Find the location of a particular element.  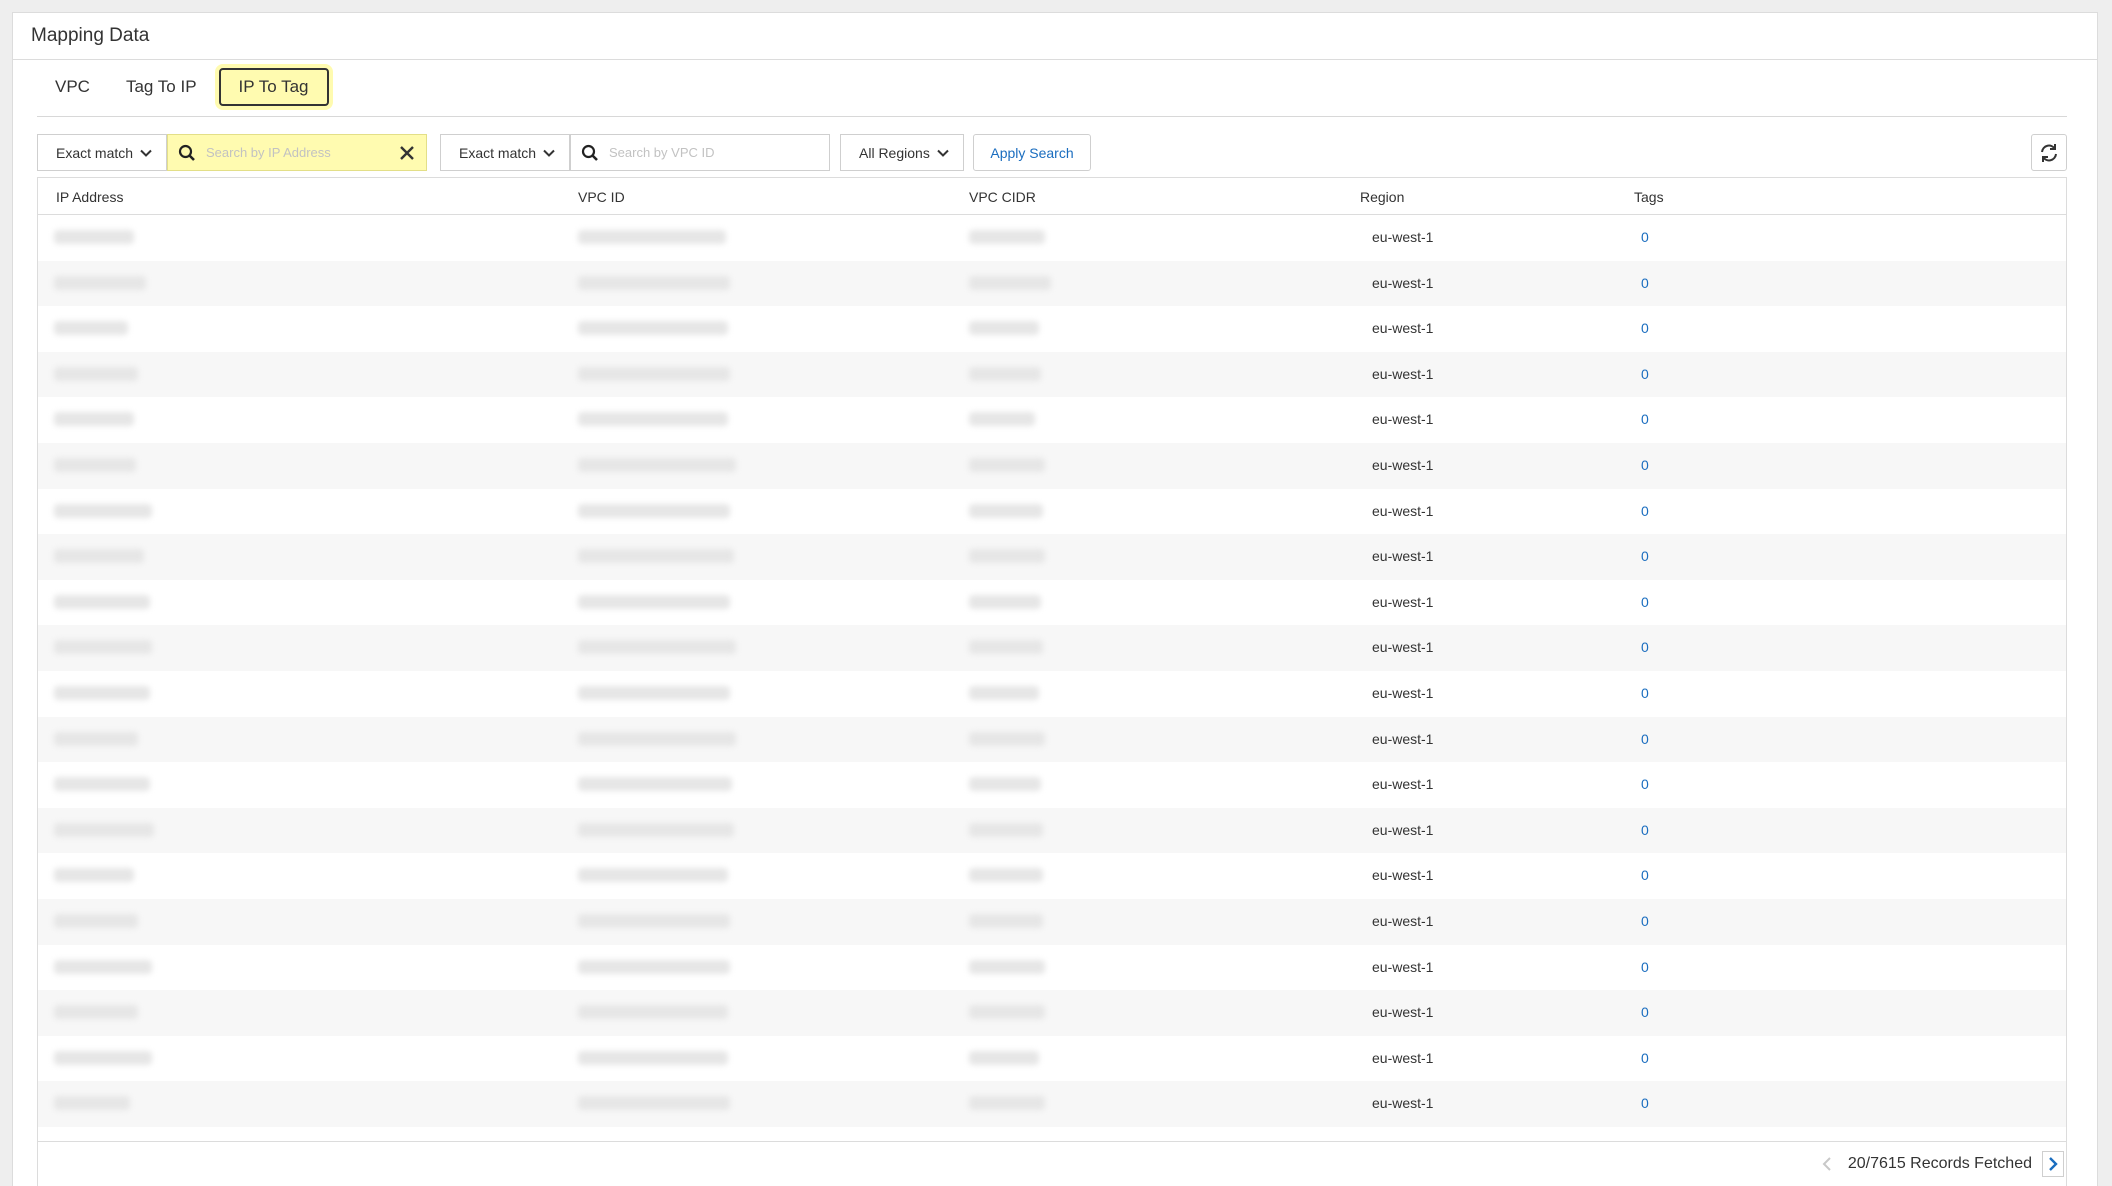

records-fetched-count: 20/7615 Records Fetched is located at coordinates (1939, 1163).